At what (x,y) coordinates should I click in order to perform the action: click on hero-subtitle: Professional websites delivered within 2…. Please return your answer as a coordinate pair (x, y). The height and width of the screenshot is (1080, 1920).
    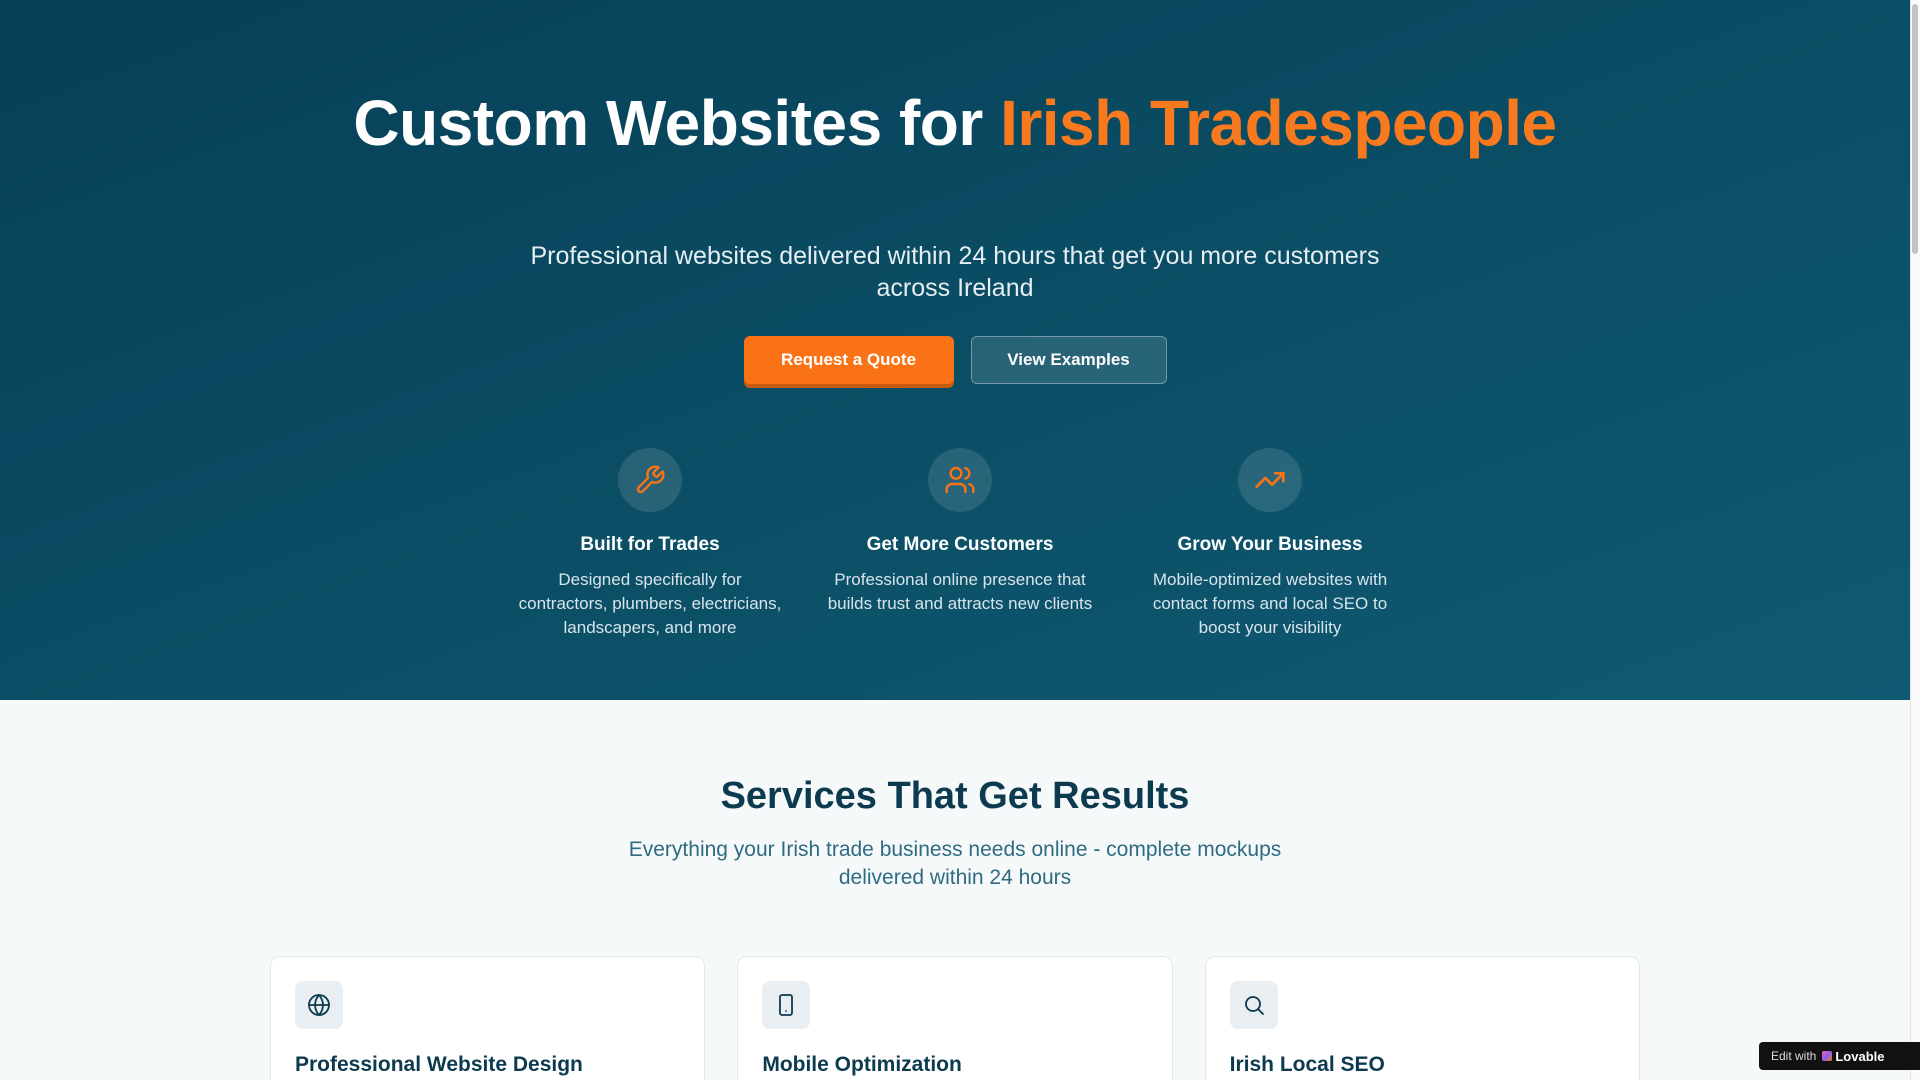
    Looking at the image, I should click on (955, 272).